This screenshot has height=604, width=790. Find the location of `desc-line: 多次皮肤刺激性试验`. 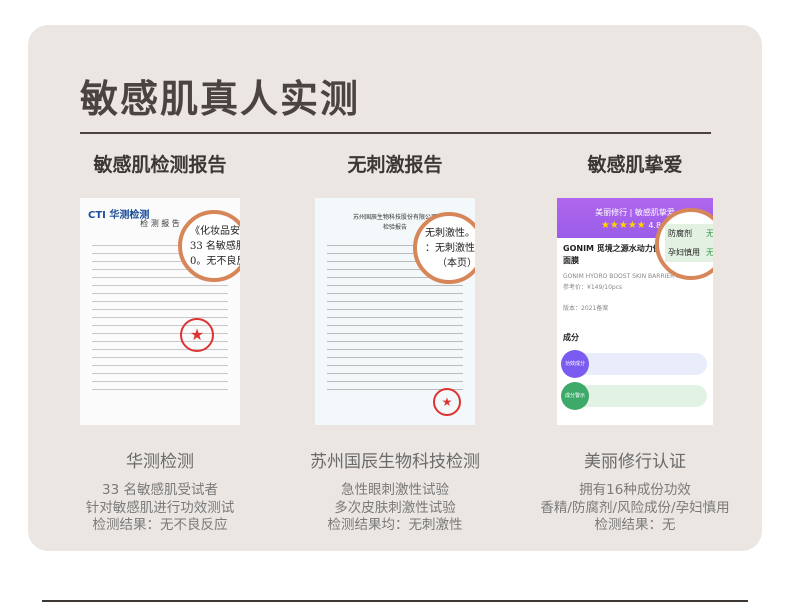

desc-line: 多次皮肤刺激性试验 is located at coordinates (395, 507).